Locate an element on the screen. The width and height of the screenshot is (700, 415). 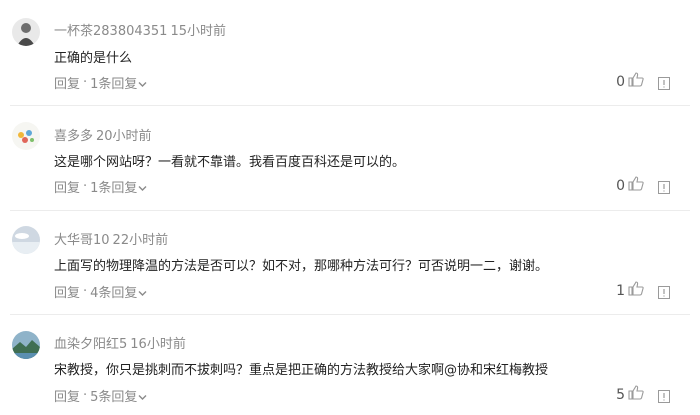
comment-meta: 血染夕阳红5 16小时前 is located at coordinates (120, 342).